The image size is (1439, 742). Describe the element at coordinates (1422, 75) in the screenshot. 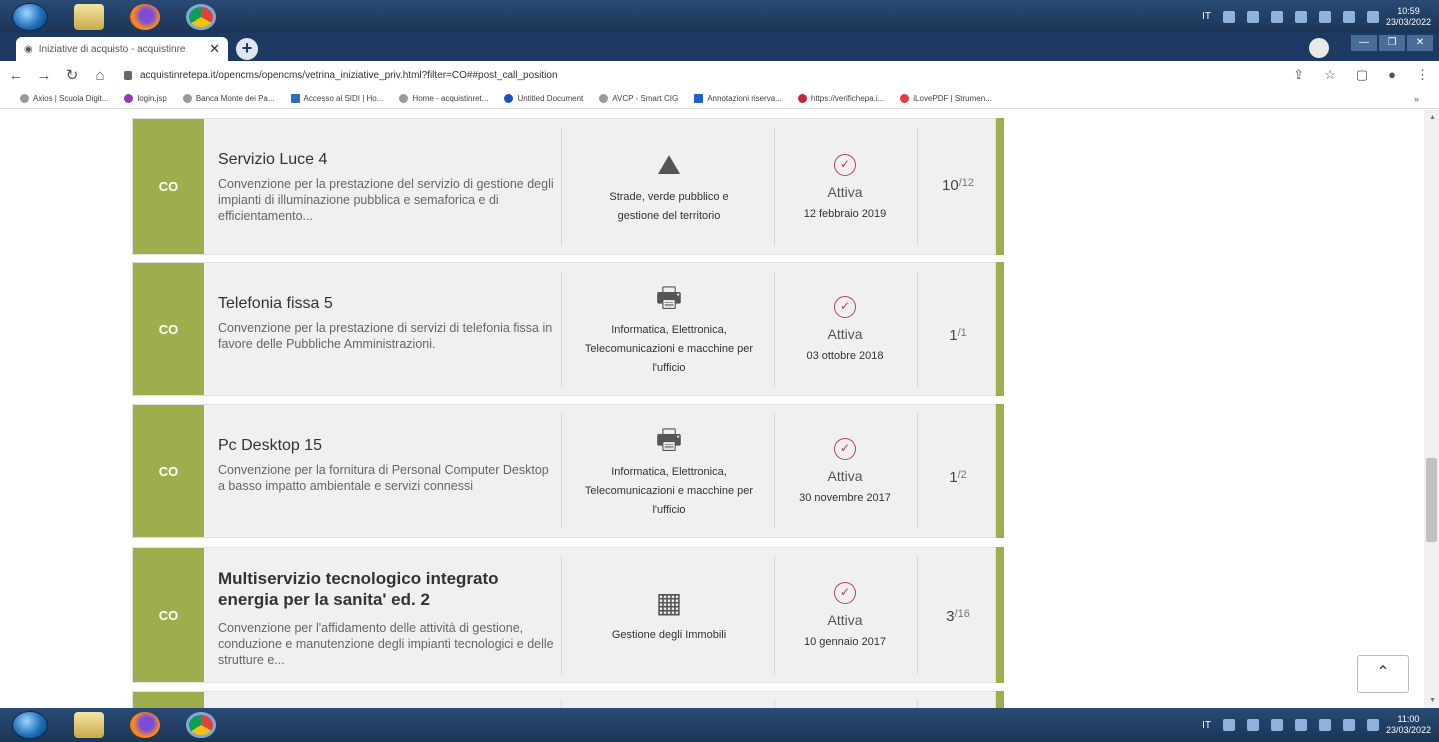

I see `menu-kebab-icon: ⋮` at that location.